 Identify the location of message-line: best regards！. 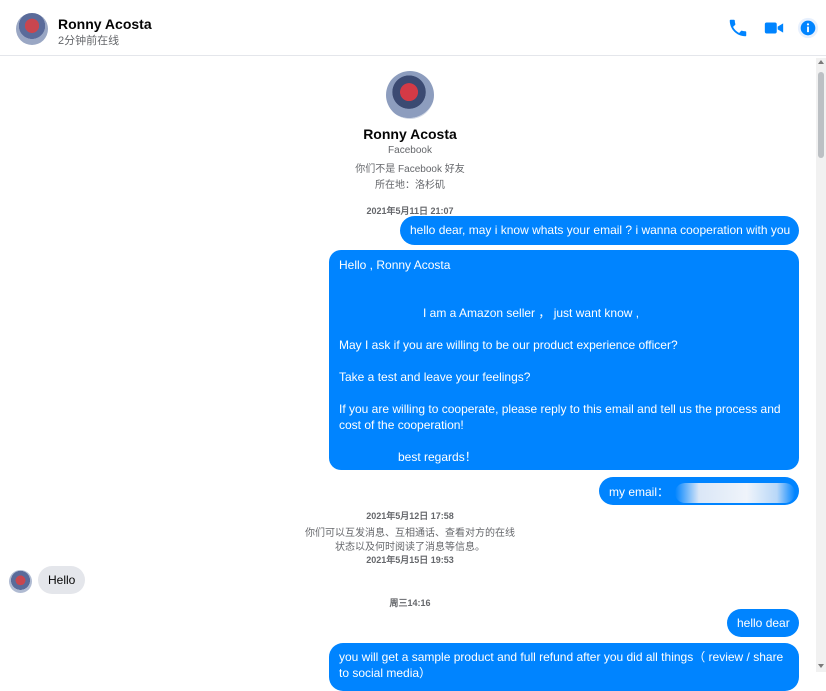
(437, 457).